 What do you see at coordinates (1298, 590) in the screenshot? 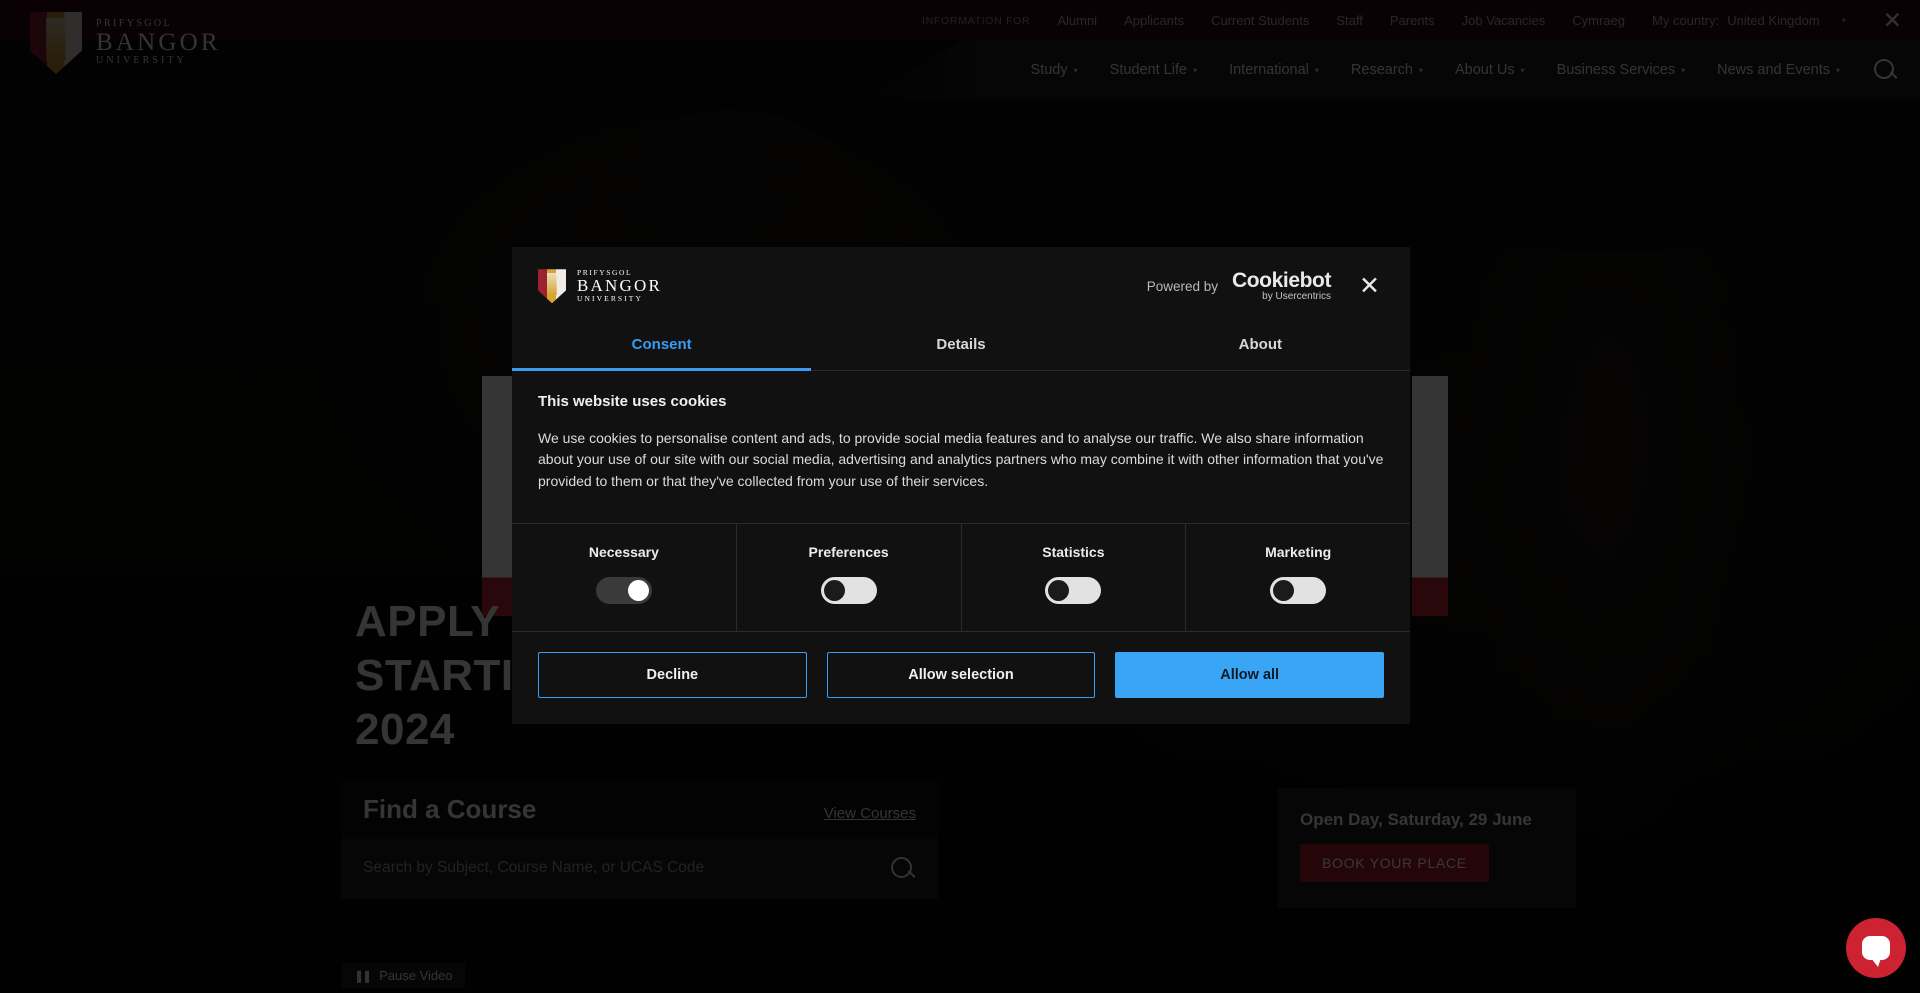
I see `toggle-marketing` at bounding box center [1298, 590].